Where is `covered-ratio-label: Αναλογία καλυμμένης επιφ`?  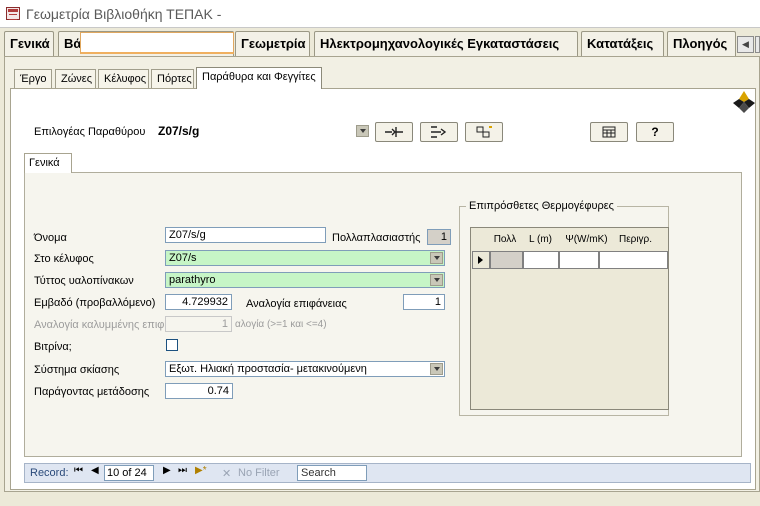 covered-ratio-label: Αναλογία καλυμμένης επιφ is located at coordinates (99, 325).